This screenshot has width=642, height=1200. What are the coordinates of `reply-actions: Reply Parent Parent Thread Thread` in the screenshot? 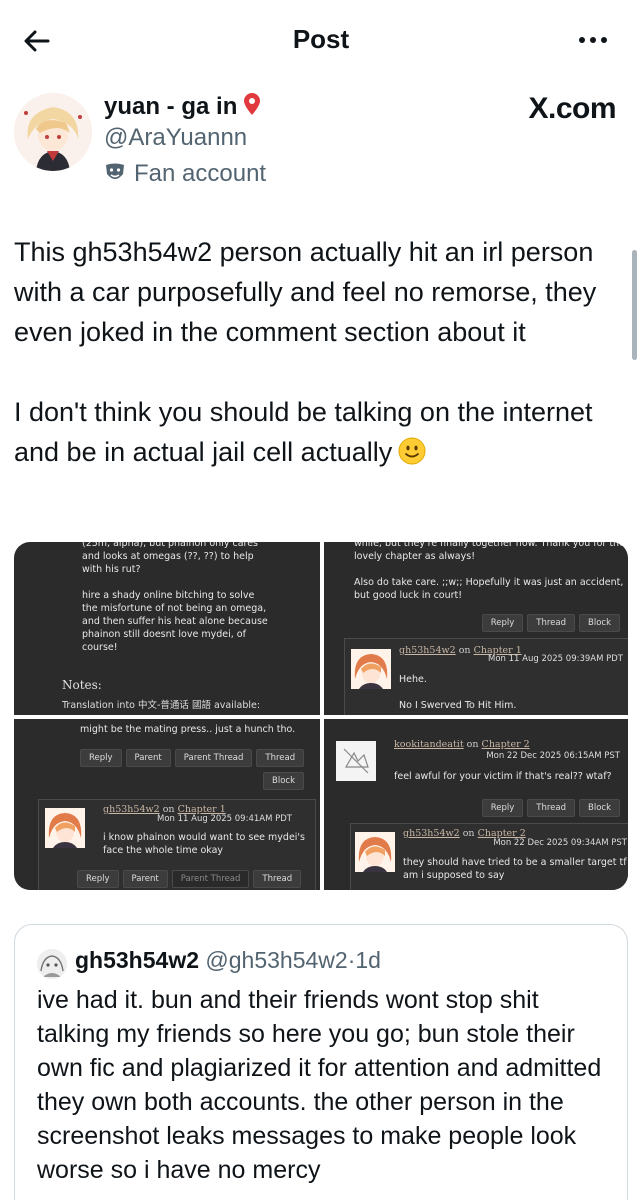 It's located at (189, 879).